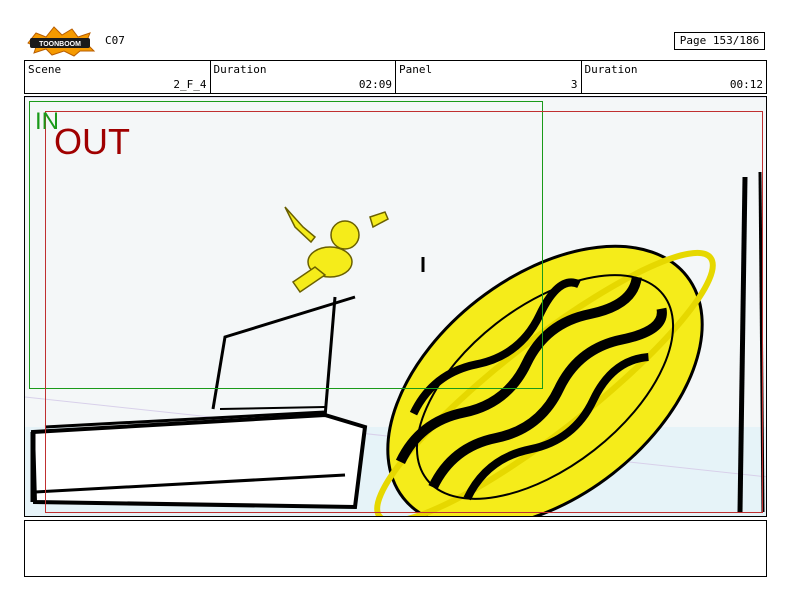 The width and height of the screenshot is (791, 613). I want to click on svg-text: TOONBOOM, so click(60, 44).